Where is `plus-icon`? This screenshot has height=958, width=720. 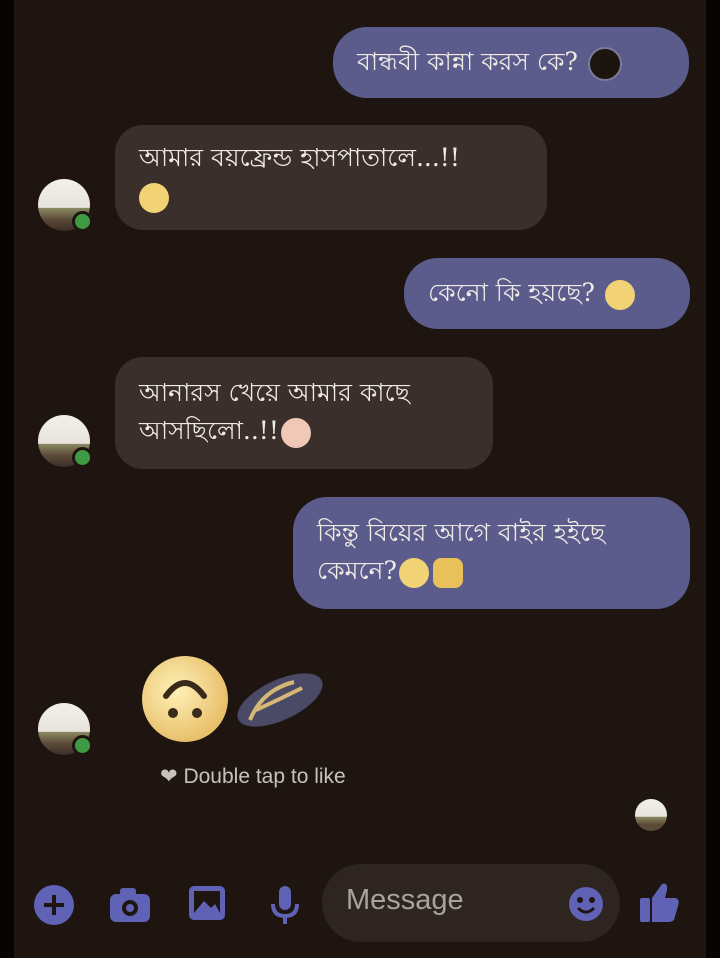 plus-icon is located at coordinates (54, 905).